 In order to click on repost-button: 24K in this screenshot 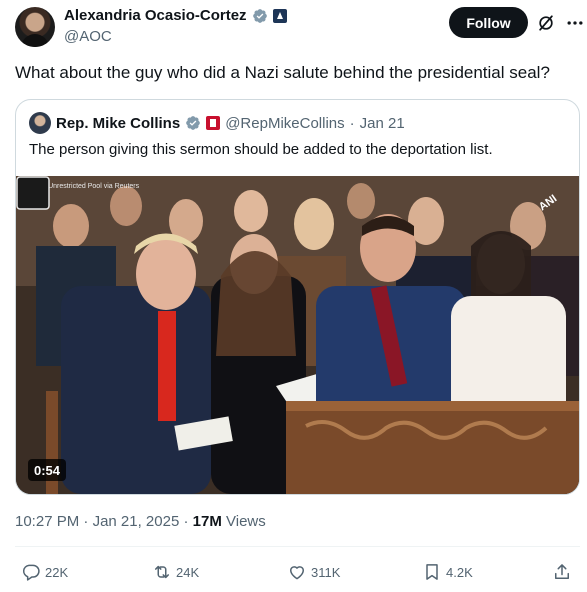, I will do `click(175, 572)`.